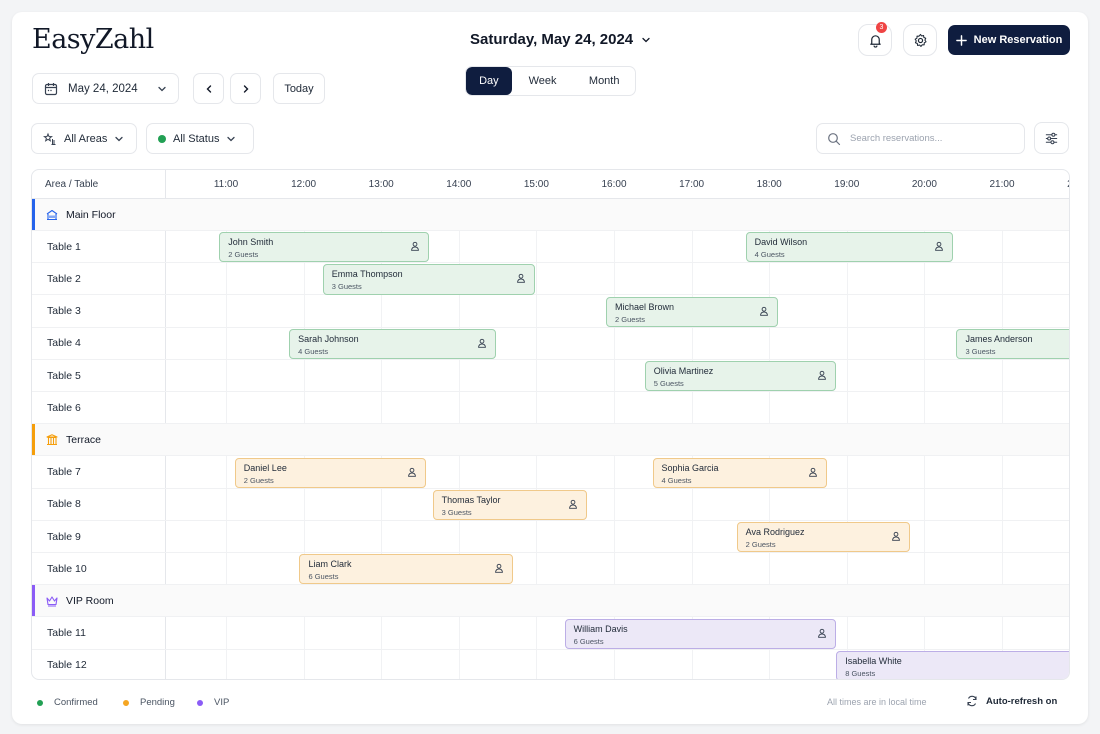 The image size is (1100, 734). What do you see at coordinates (1051, 138) in the screenshot?
I see `filter-settings-button` at bounding box center [1051, 138].